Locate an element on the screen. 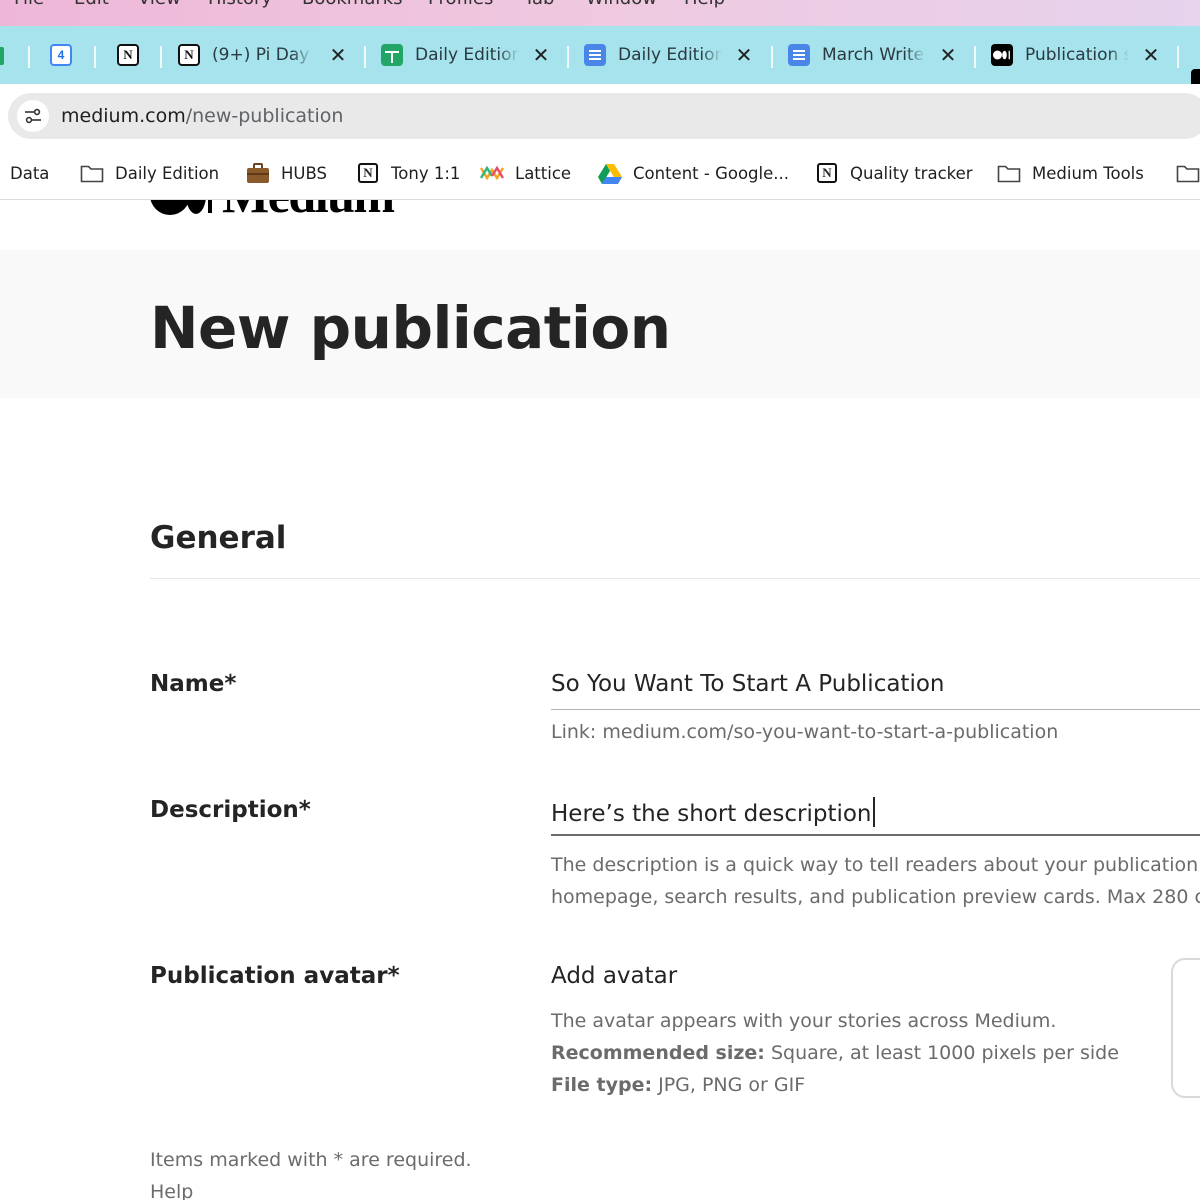 The height and width of the screenshot is (1200, 1200). medium-icon is located at coordinates (1002, 55).